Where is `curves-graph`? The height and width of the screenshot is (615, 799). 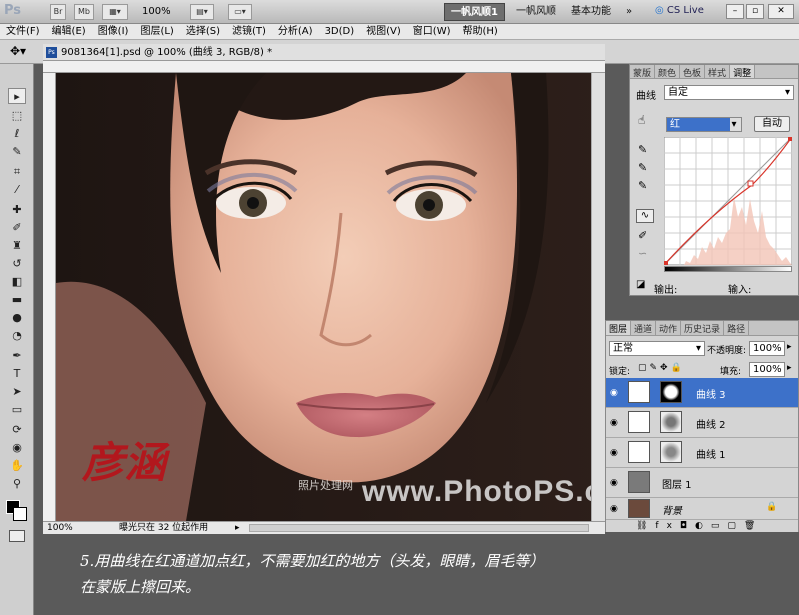 curves-graph is located at coordinates (728, 201).